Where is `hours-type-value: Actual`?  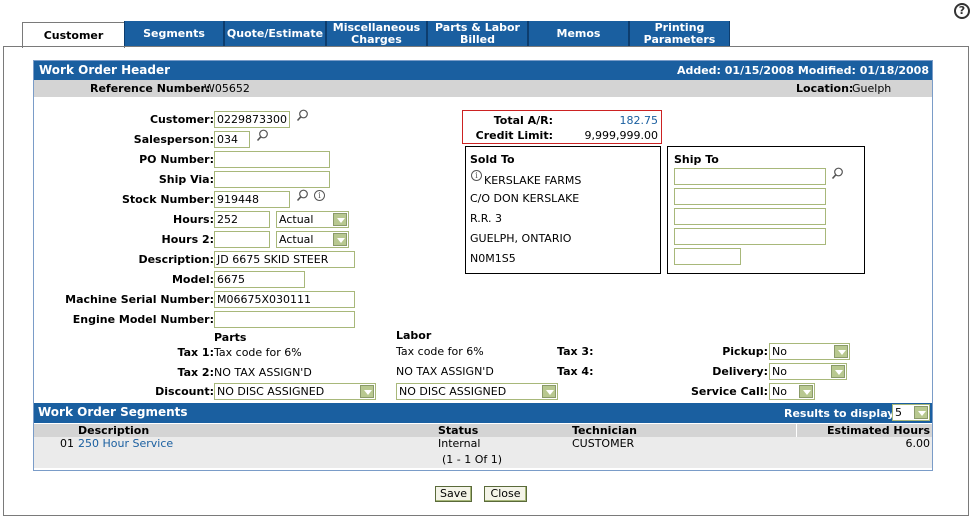
hours-type-value: Actual is located at coordinates (296, 219).